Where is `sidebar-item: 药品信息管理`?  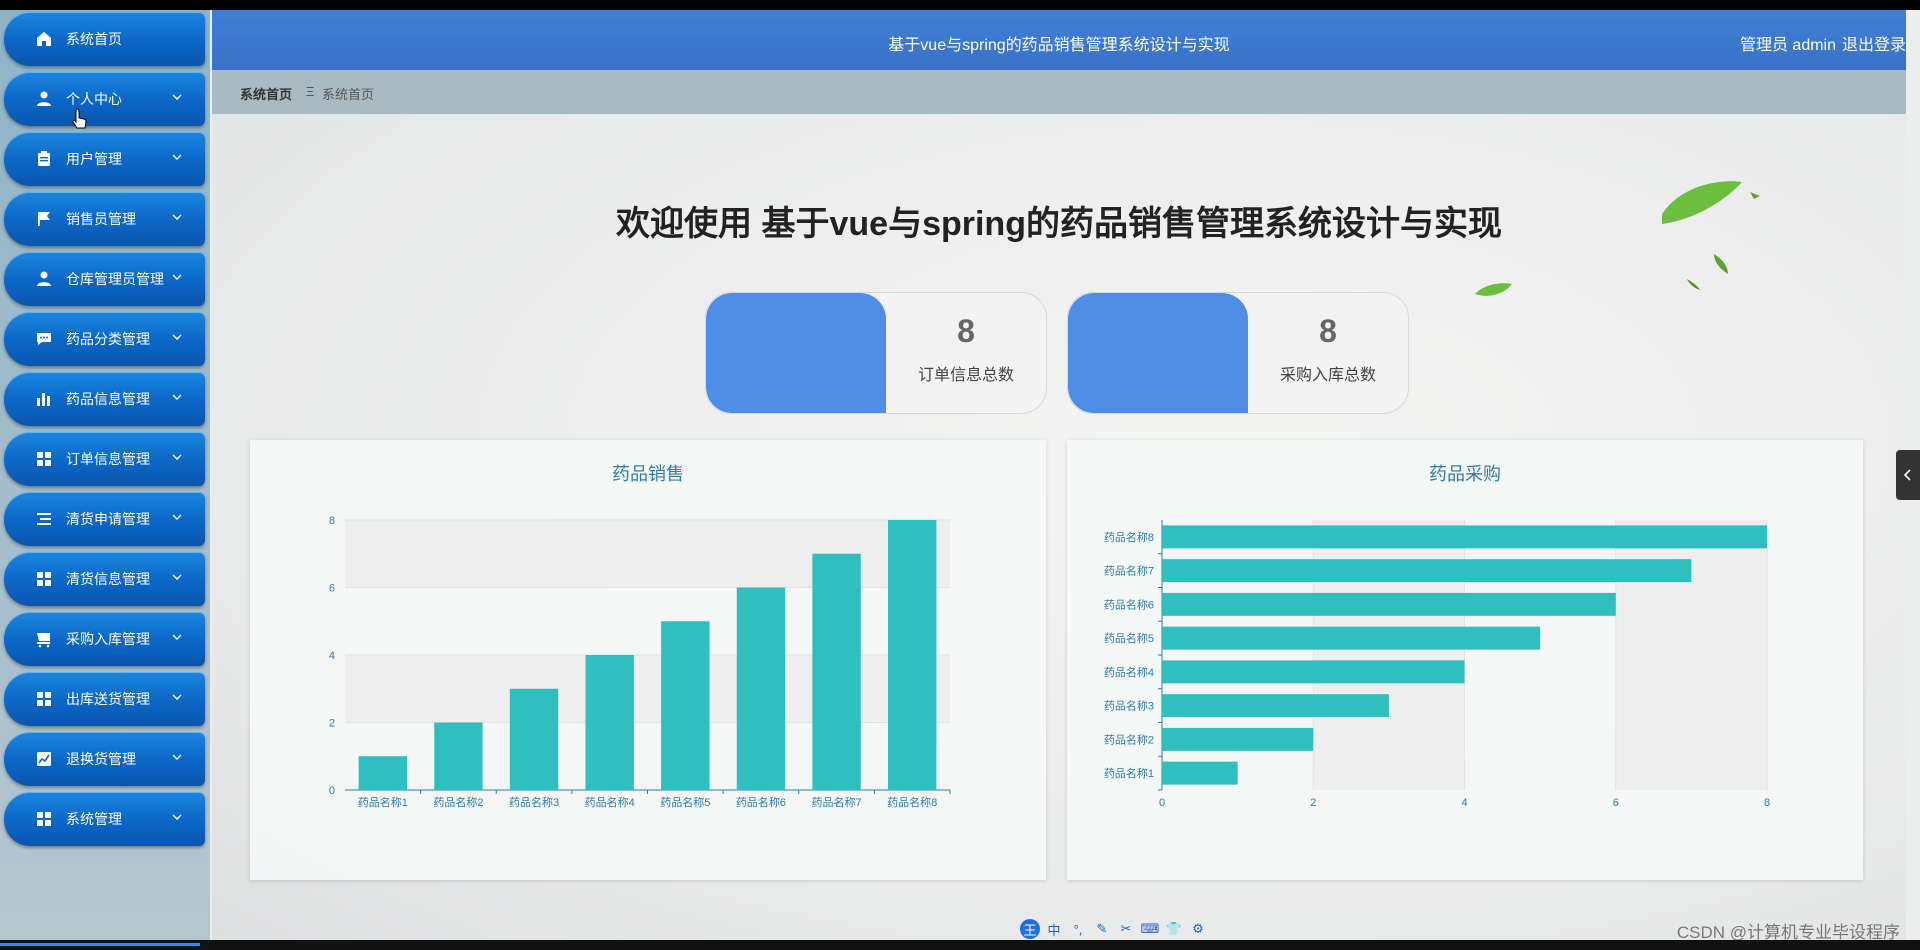 sidebar-item: 药品信息管理 is located at coordinates (104, 399).